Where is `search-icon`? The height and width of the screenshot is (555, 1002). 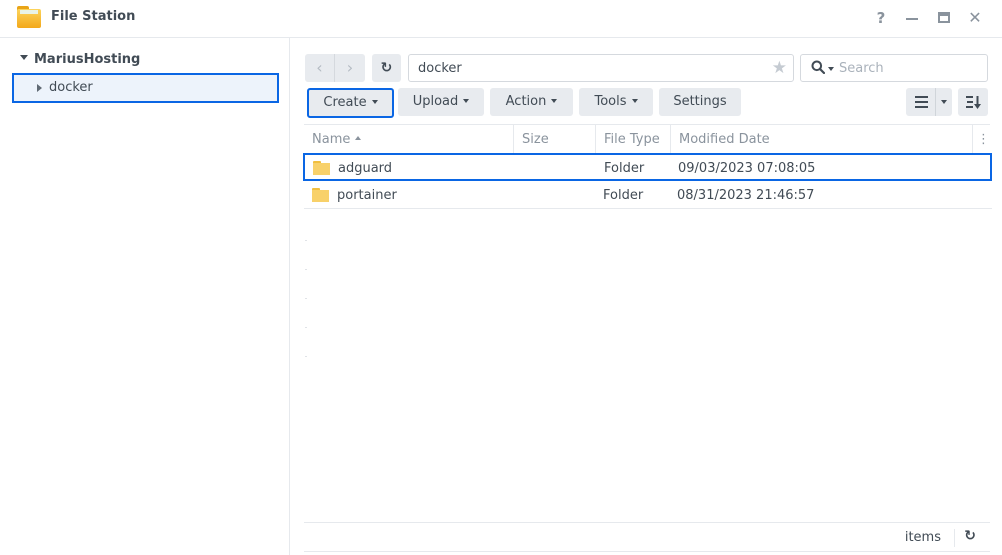
search-icon is located at coordinates (818, 67).